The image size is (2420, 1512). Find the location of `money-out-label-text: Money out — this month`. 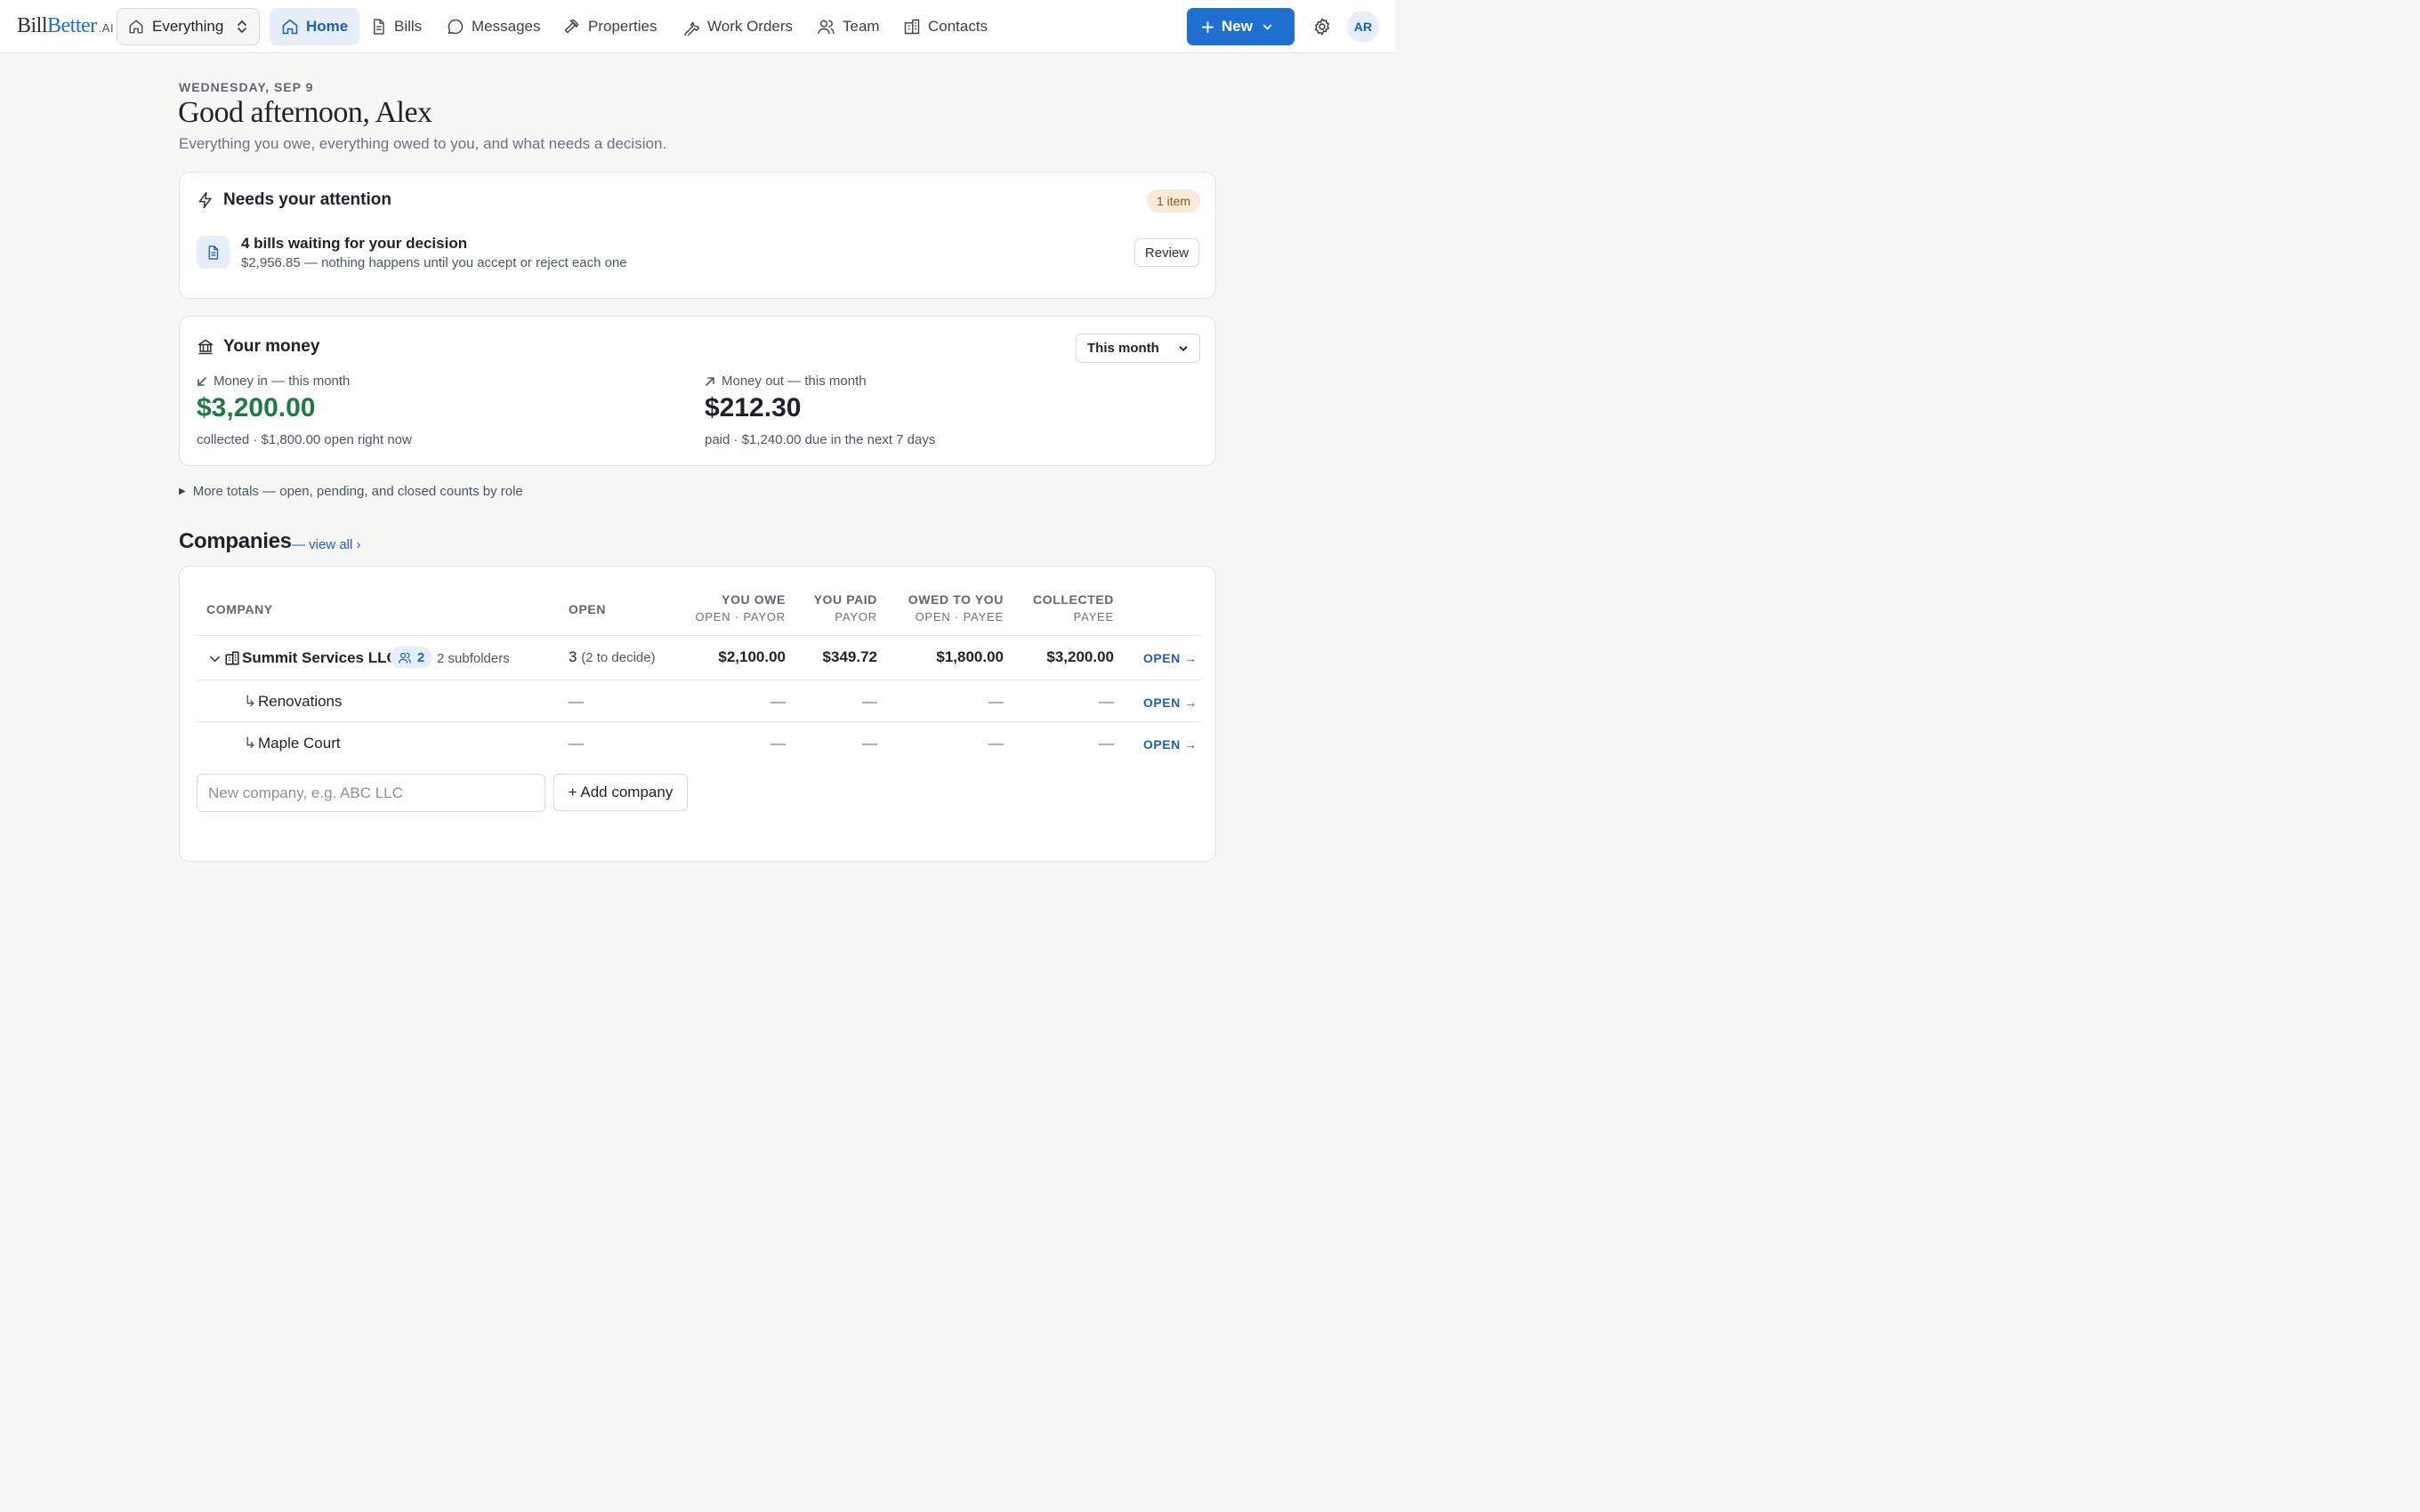

money-out-label-text: Money out — this month is located at coordinates (794, 381).